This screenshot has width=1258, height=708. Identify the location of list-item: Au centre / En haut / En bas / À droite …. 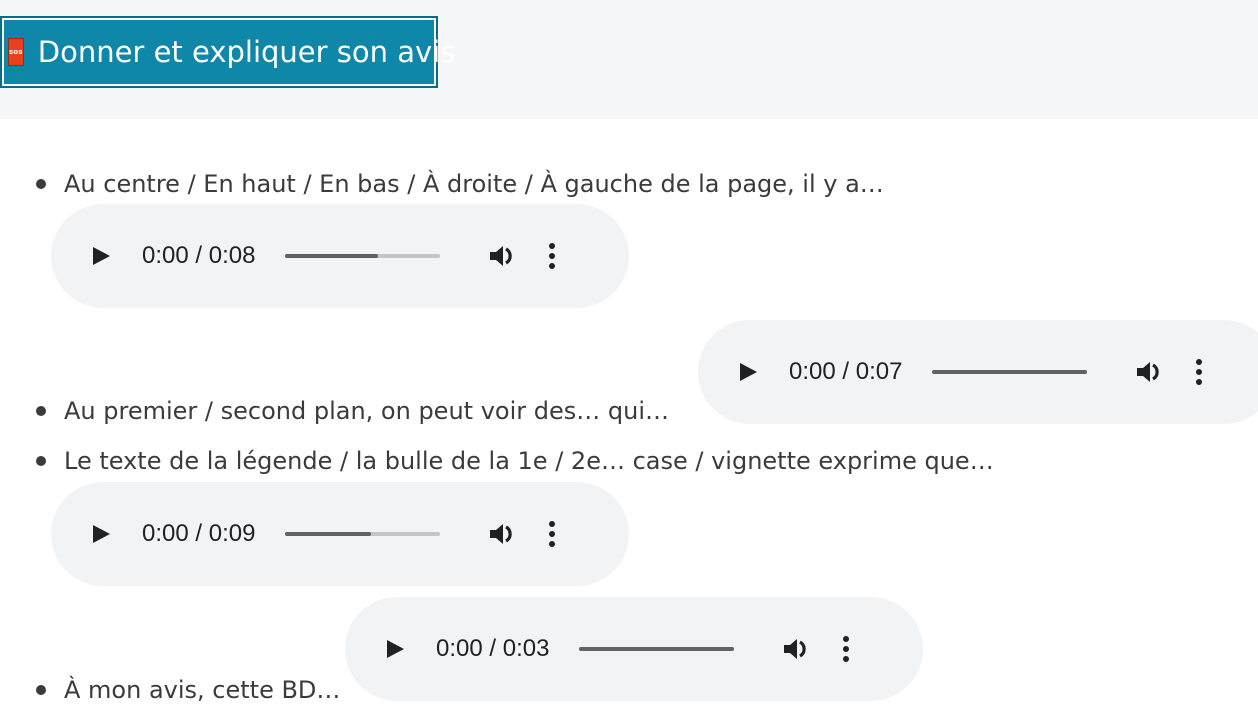
(442, 184).